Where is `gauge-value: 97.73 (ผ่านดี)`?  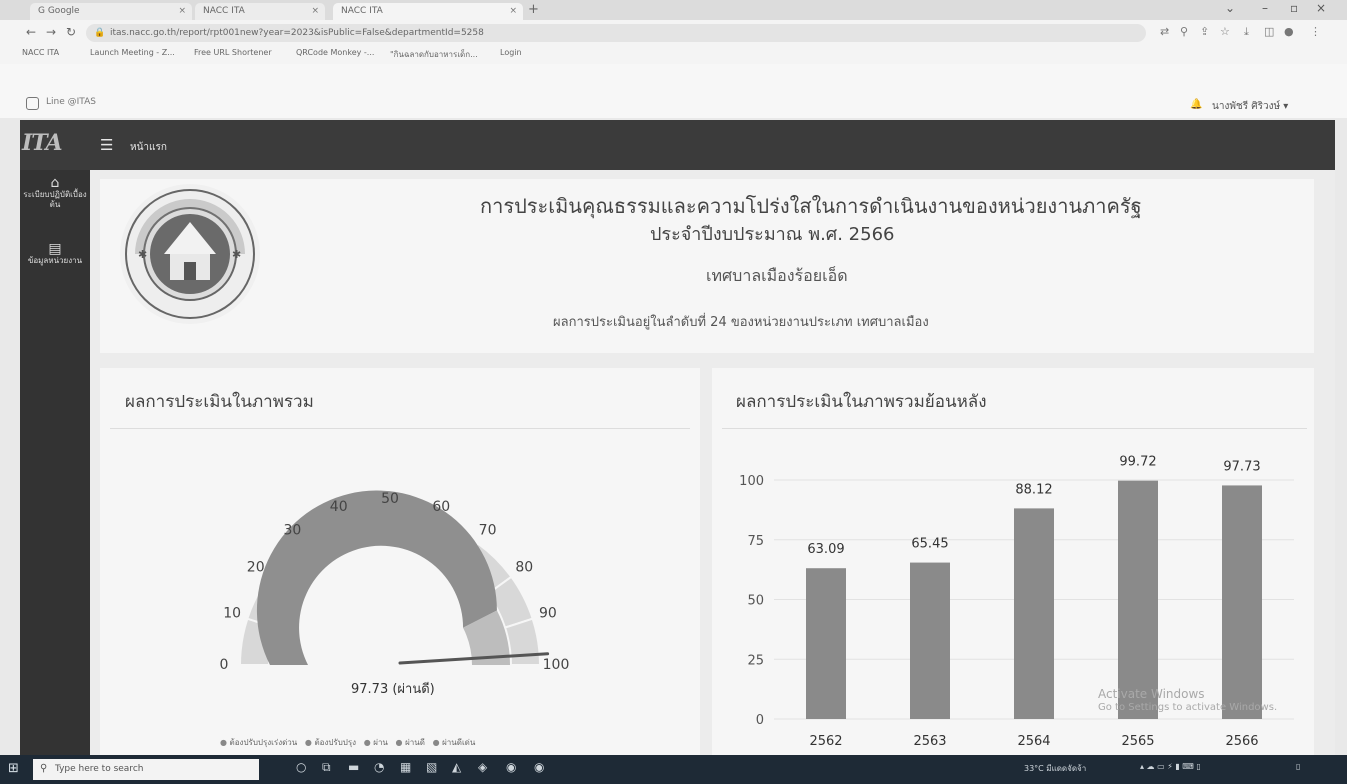 gauge-value: 97.73 (ผ่านดี) is located at coordinates (393, 689).